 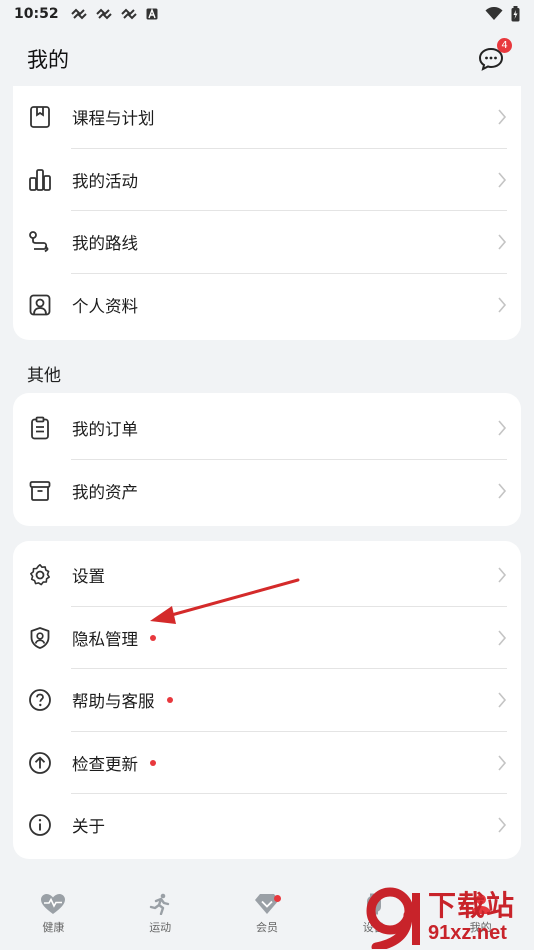 What do you see at coordinates (88, 827) in the screenshot?
I see `menu-item-label: 关于` at bounding box center [88, 827].